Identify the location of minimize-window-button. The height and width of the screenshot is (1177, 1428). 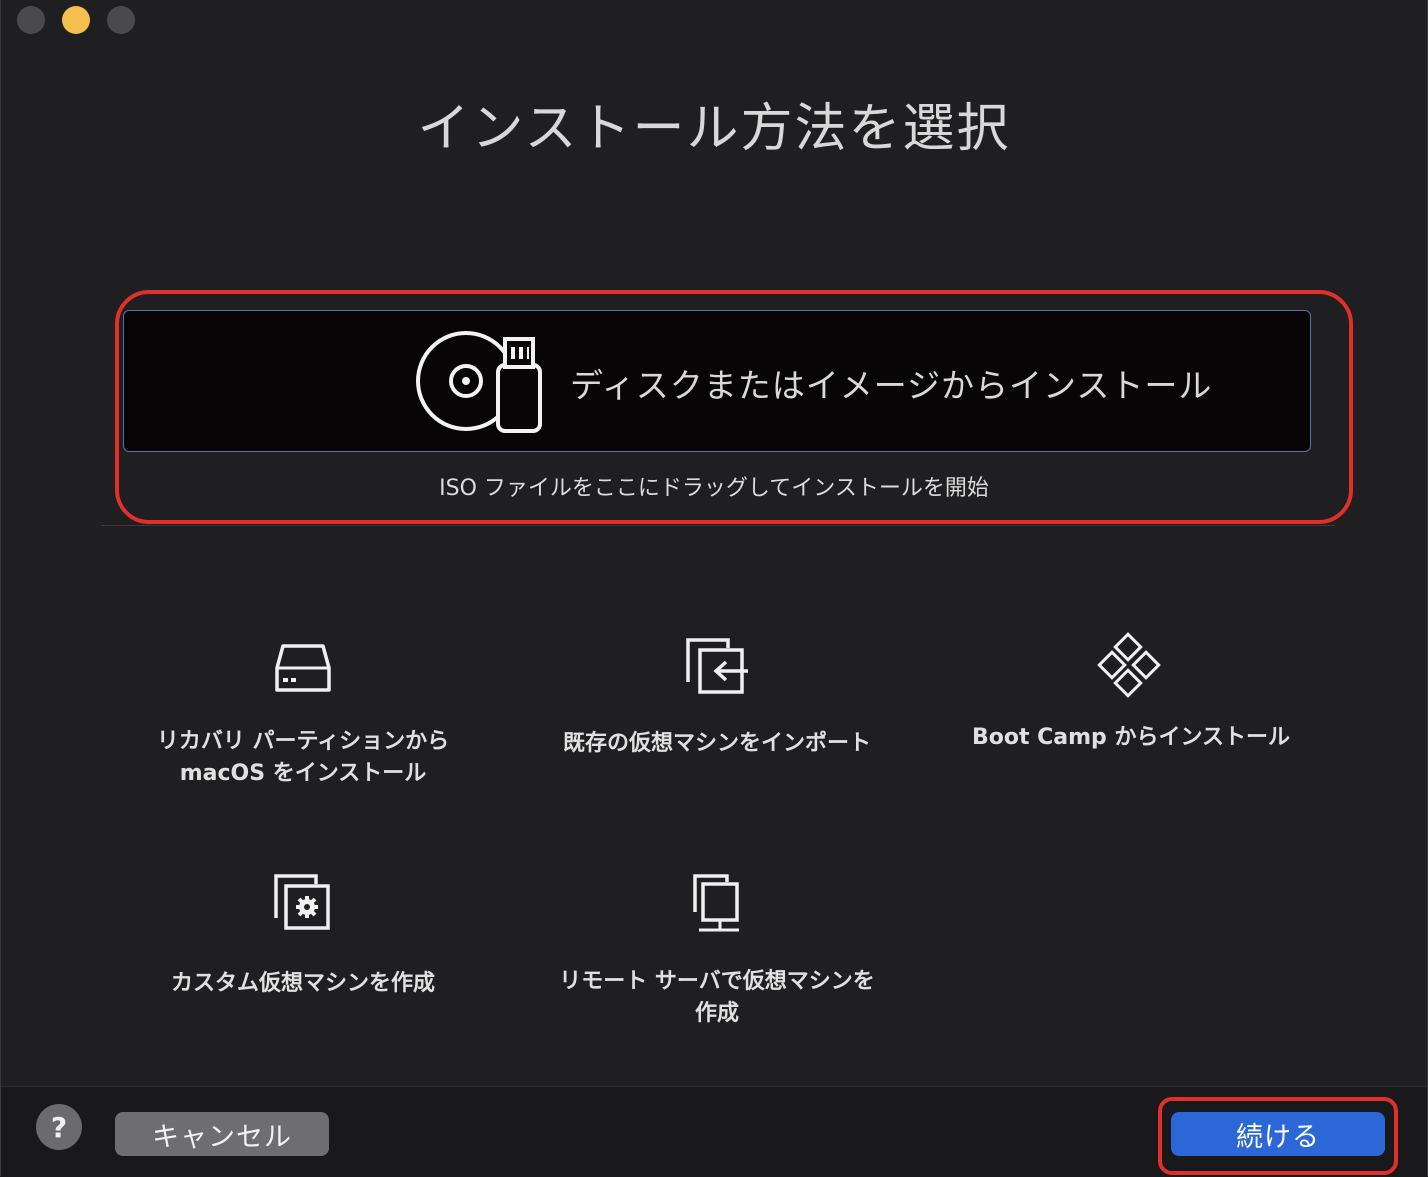
(76, 20).